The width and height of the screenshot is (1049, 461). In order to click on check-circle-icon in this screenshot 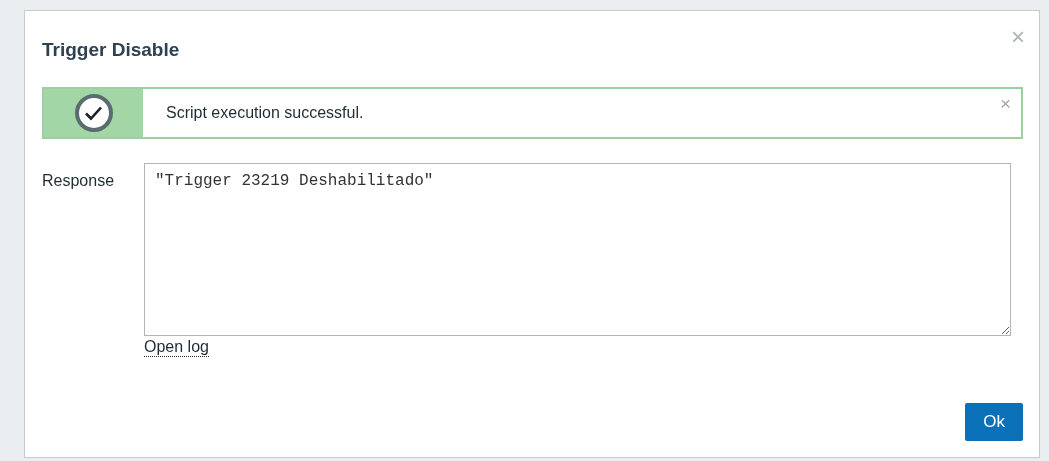, I will do `click(93, 113)`.